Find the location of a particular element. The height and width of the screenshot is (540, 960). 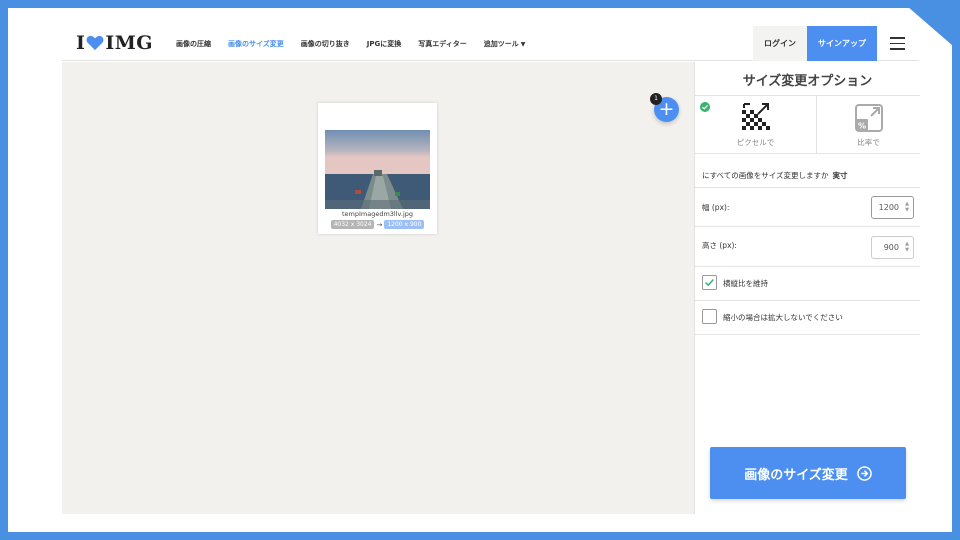

width-input: 1200 ▲ ▼ is located at coordinates (892, 207).